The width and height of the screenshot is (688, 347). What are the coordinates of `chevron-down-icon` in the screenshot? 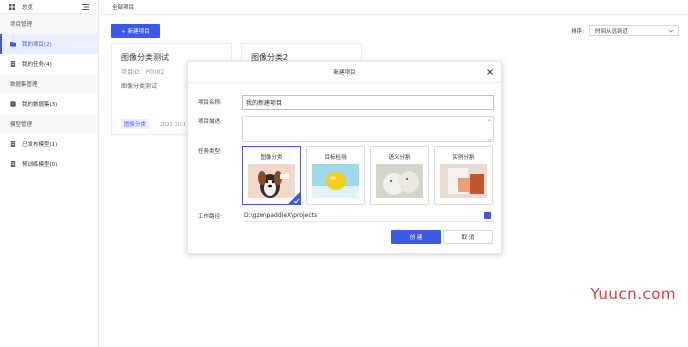 It's located at (671, 31).